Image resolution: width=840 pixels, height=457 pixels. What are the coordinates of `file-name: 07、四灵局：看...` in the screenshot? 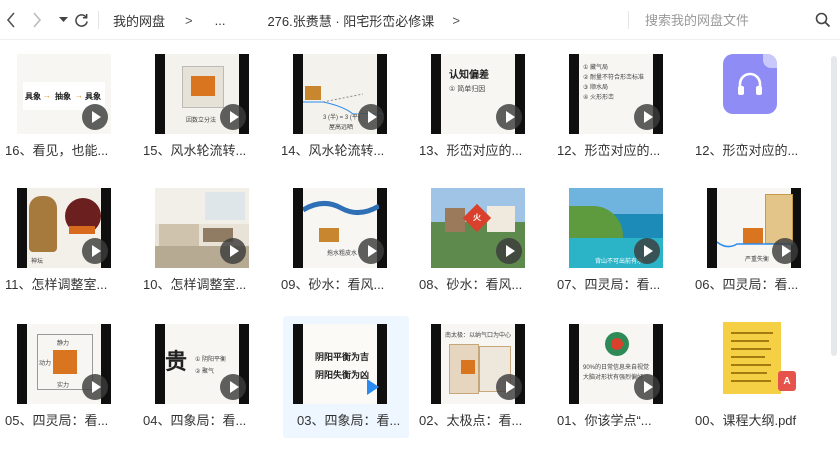 It's located at (609, 284).